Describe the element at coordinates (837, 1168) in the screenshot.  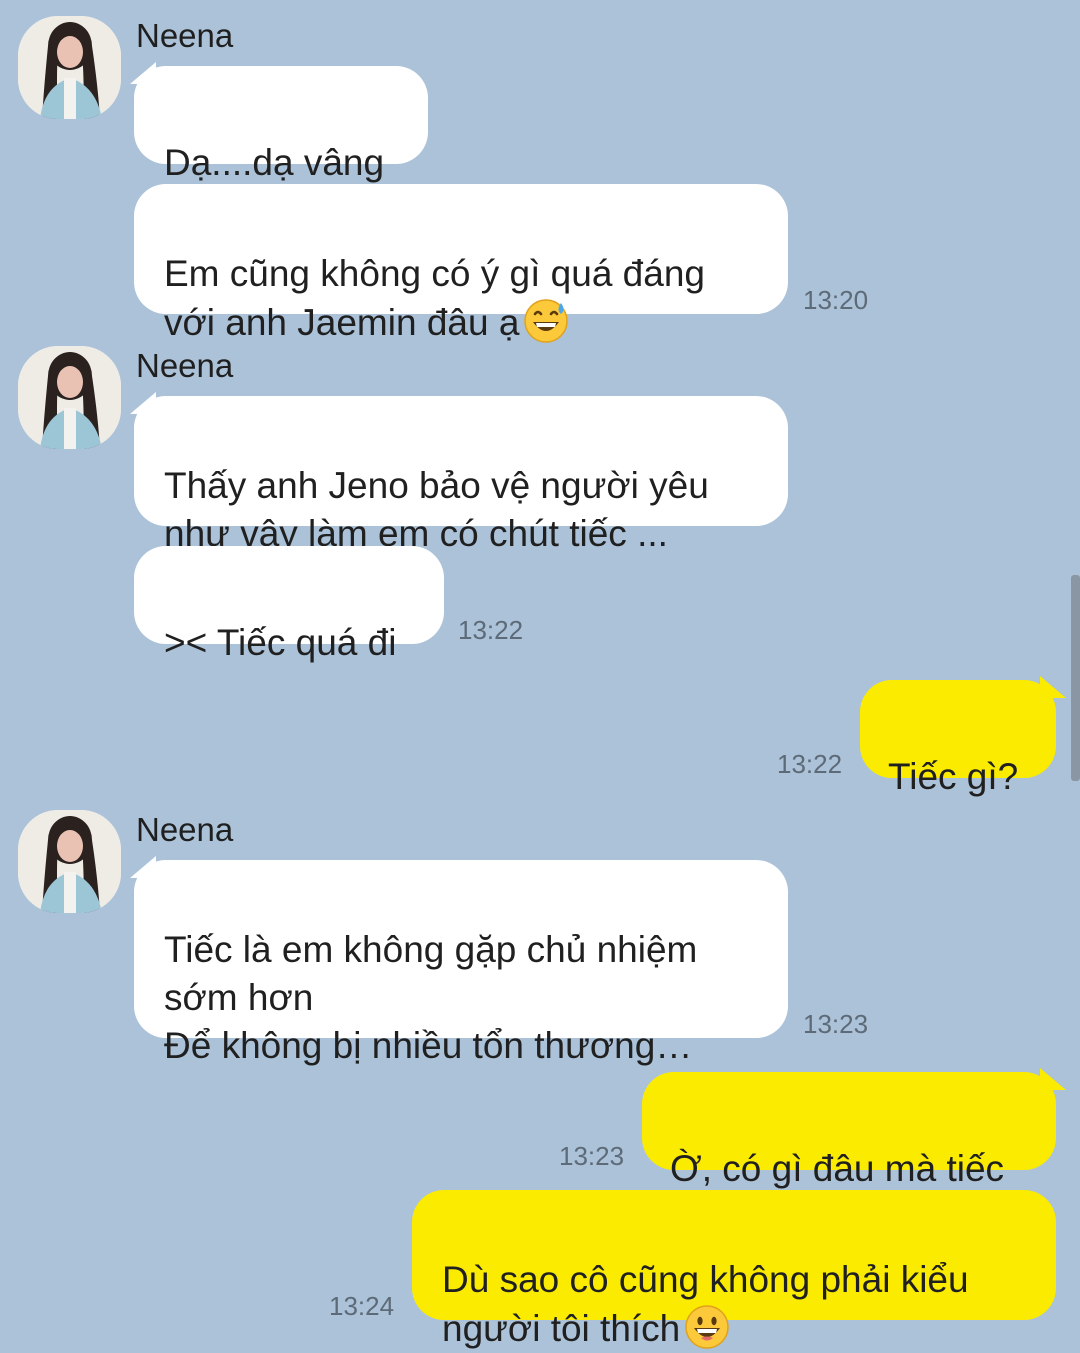
I see `message-text: Ờ, có gì đâu mà tiếc` at that location.